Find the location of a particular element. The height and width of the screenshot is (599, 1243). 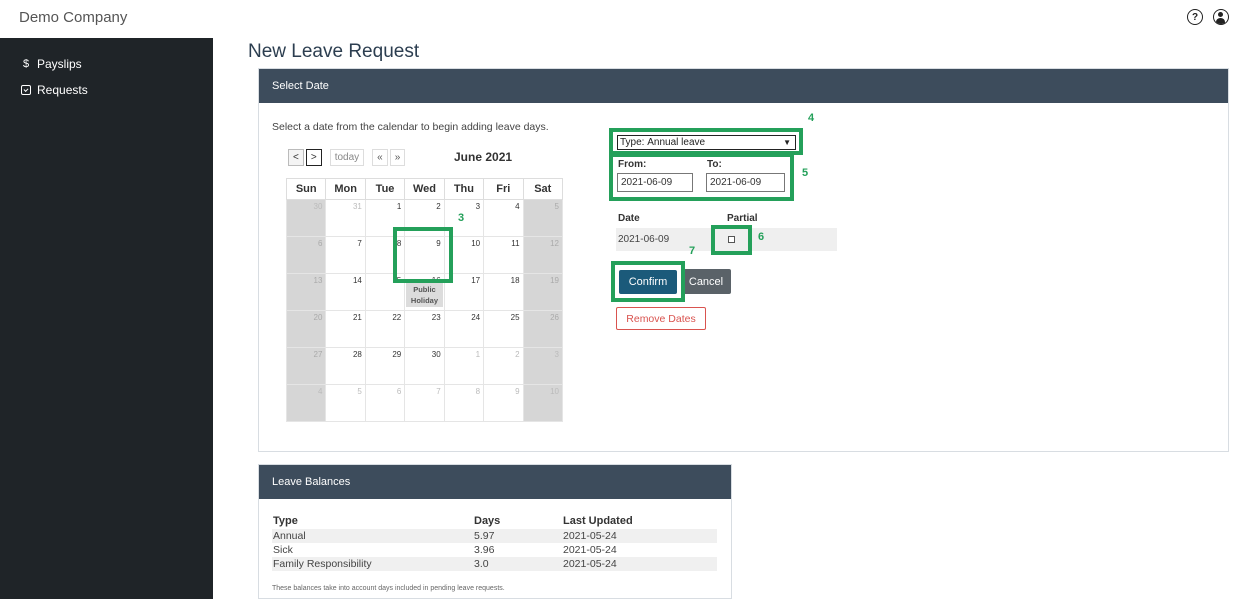

remove-dates-button: Remove Dates is located at coordinates (661, 318).